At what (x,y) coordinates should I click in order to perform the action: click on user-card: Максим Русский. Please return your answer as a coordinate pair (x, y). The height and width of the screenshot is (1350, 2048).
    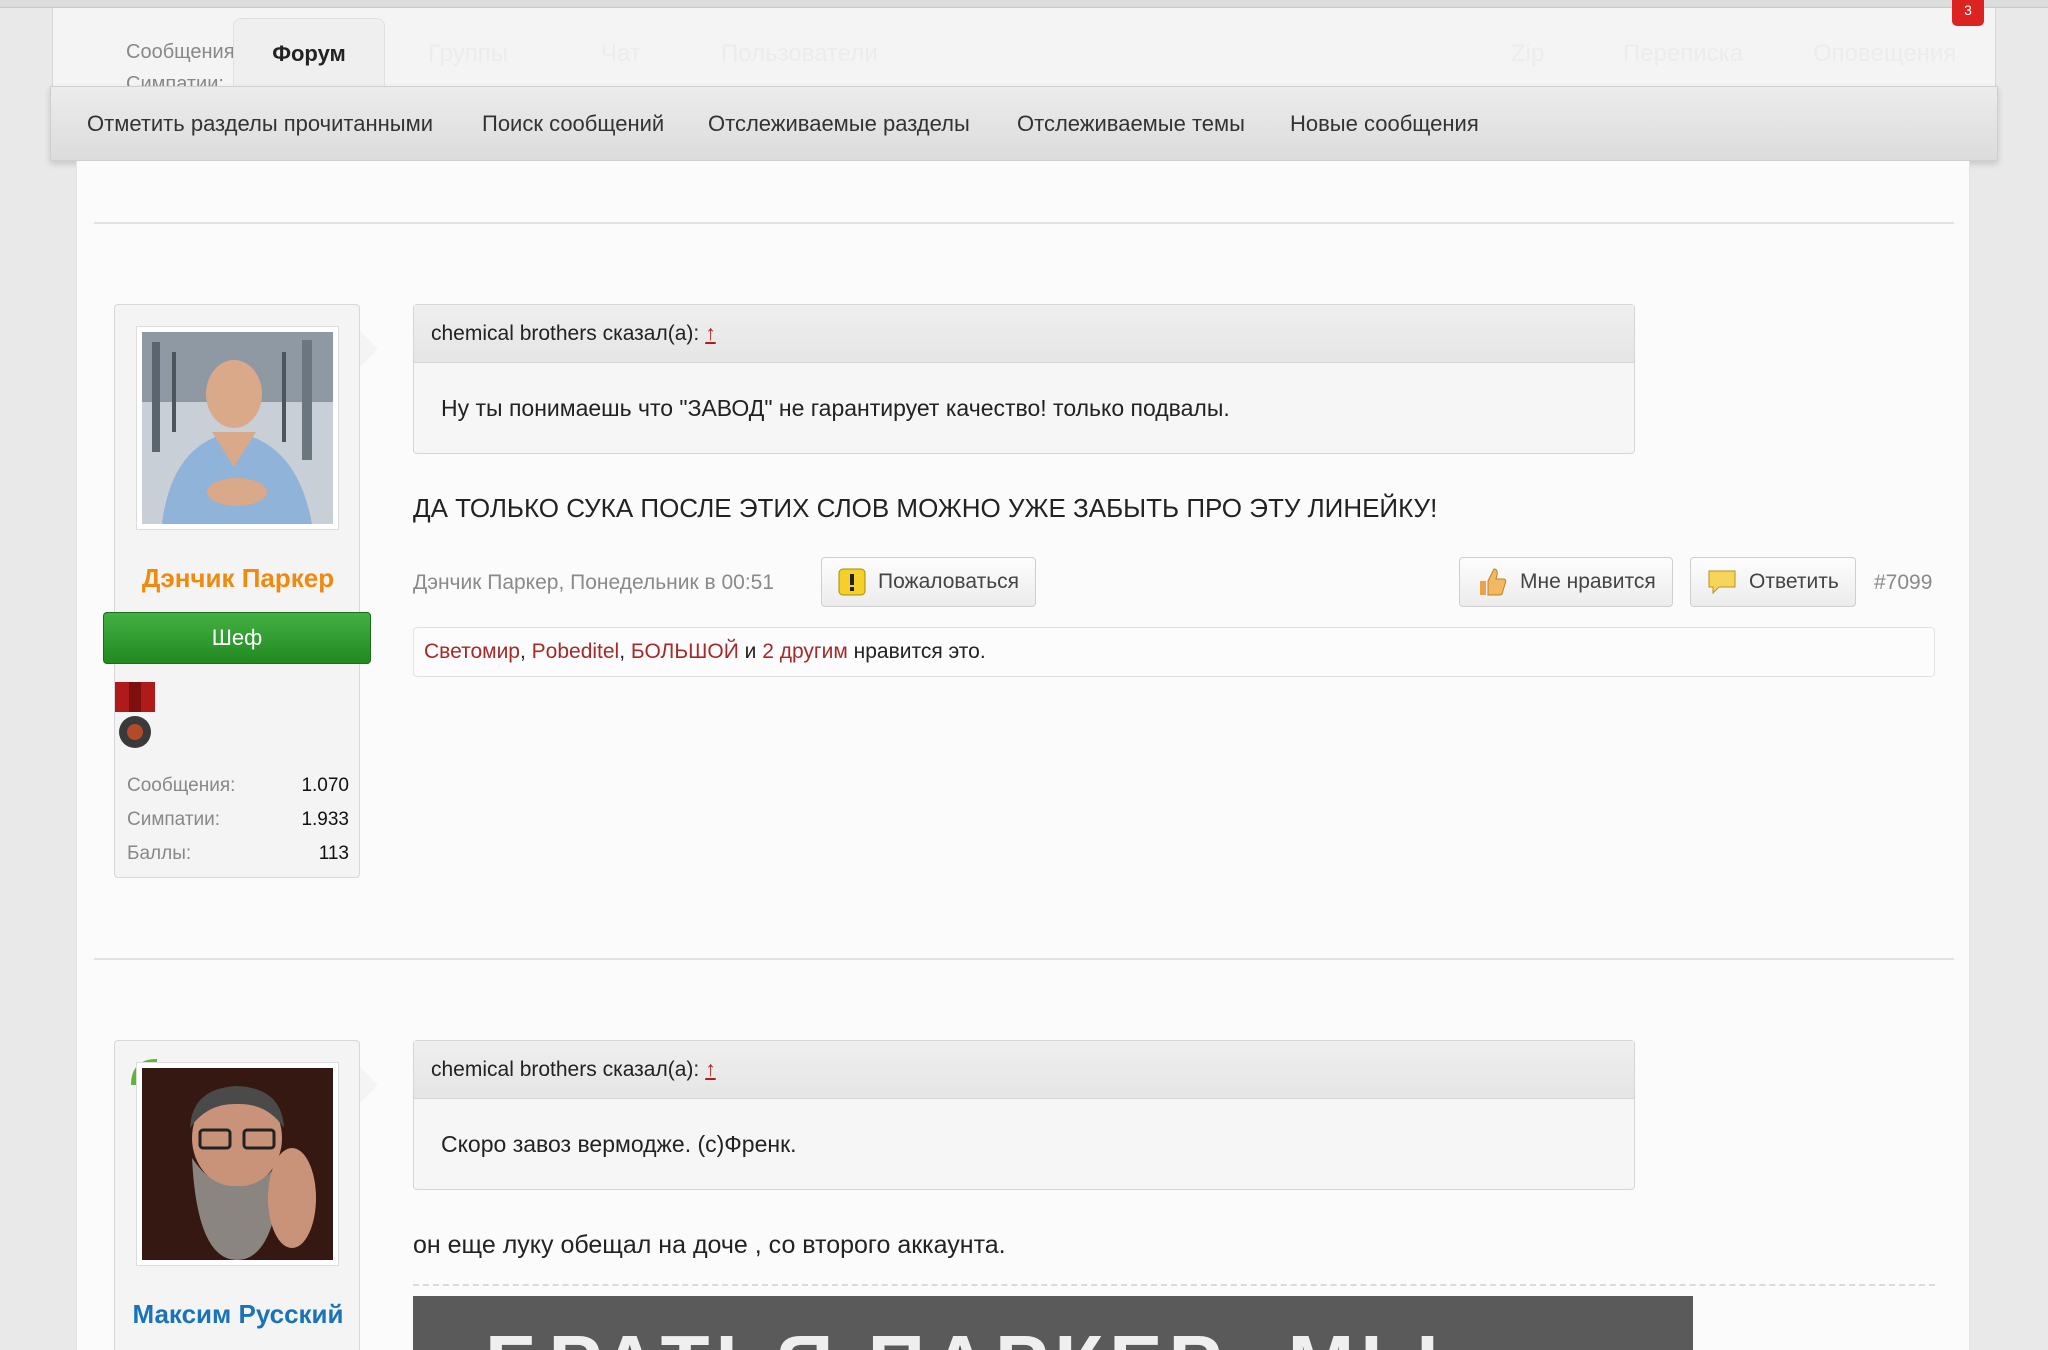
    Looking at the image, I should click on (246, 1195).